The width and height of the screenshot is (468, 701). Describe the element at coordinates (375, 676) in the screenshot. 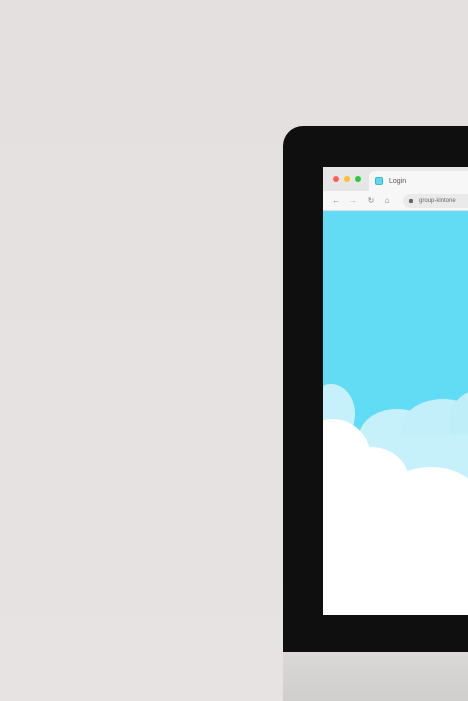

I see `monitor-chin` at that location.